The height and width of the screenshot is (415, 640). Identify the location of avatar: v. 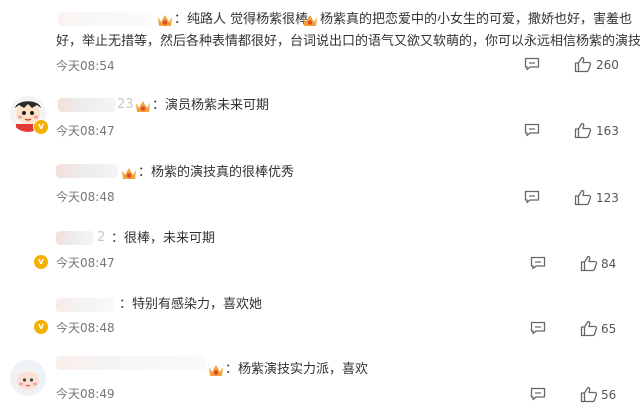
(29, 115).